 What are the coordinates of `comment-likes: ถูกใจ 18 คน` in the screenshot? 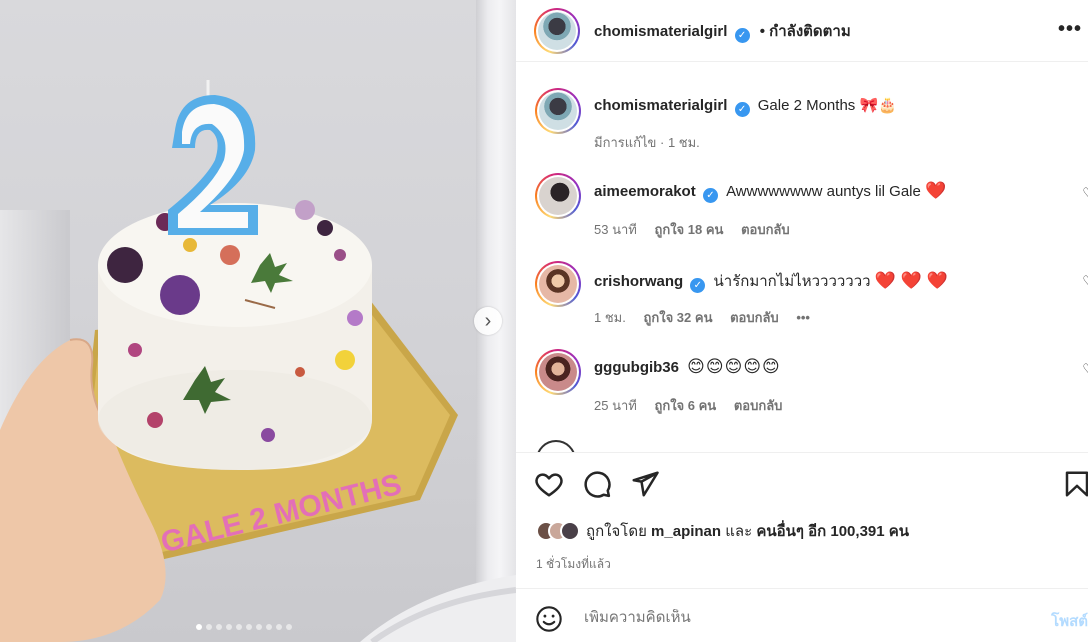 It's located at (688, 229).